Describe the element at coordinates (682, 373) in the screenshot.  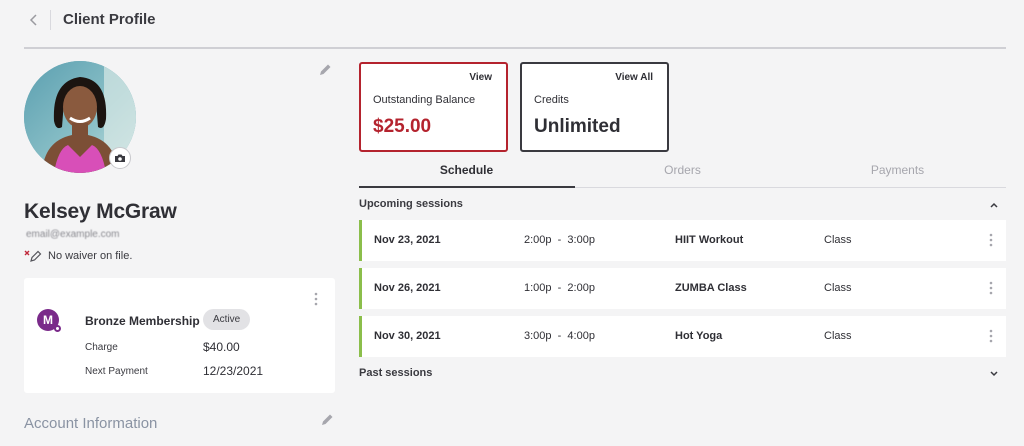
I see `past-sessions-toggle: Past sessions` at that location.